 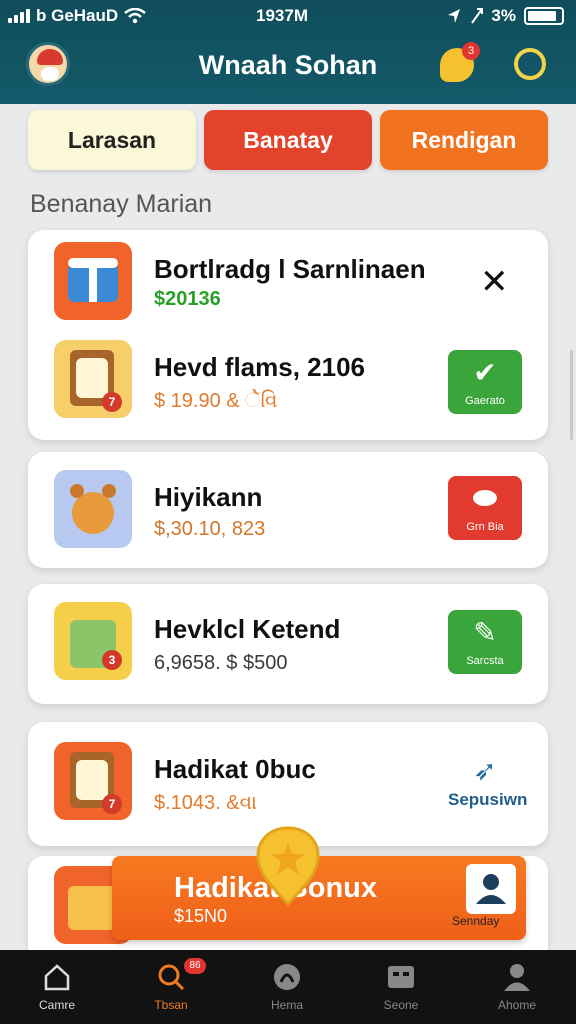 What do you see at coordinates (471, 51) in the screenshot?
I see `chat-badge: 3` at bounding box center [471, 51].